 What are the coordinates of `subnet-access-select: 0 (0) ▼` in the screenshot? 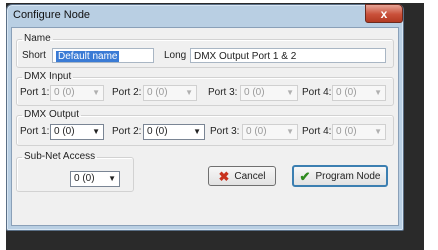 It's located at (95, 179).